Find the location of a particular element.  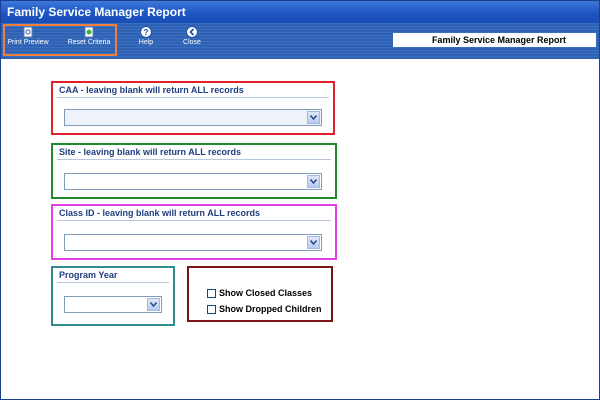

close-button: Close is located at coordinates (192, 40).